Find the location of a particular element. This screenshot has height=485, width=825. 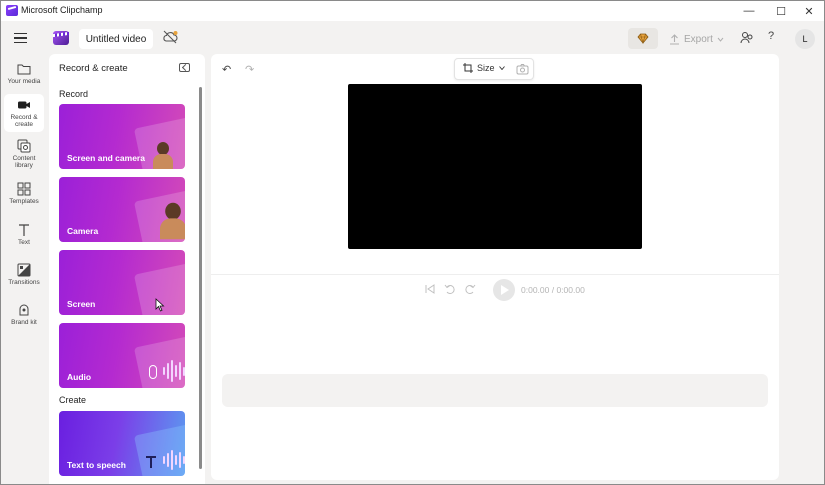

mouse-cursor-icon is located at coordinates (160, 305).